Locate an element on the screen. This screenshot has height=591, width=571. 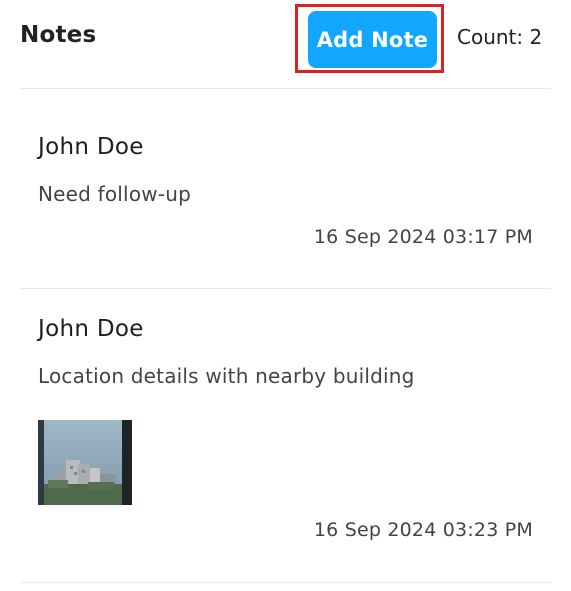
add-note-button: Add Note is located at coordinates (372, 39).